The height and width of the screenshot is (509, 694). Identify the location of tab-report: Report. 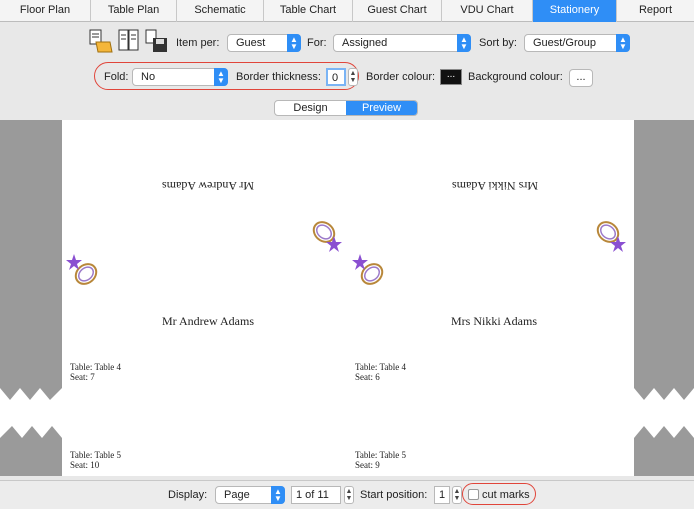
(655, 11).